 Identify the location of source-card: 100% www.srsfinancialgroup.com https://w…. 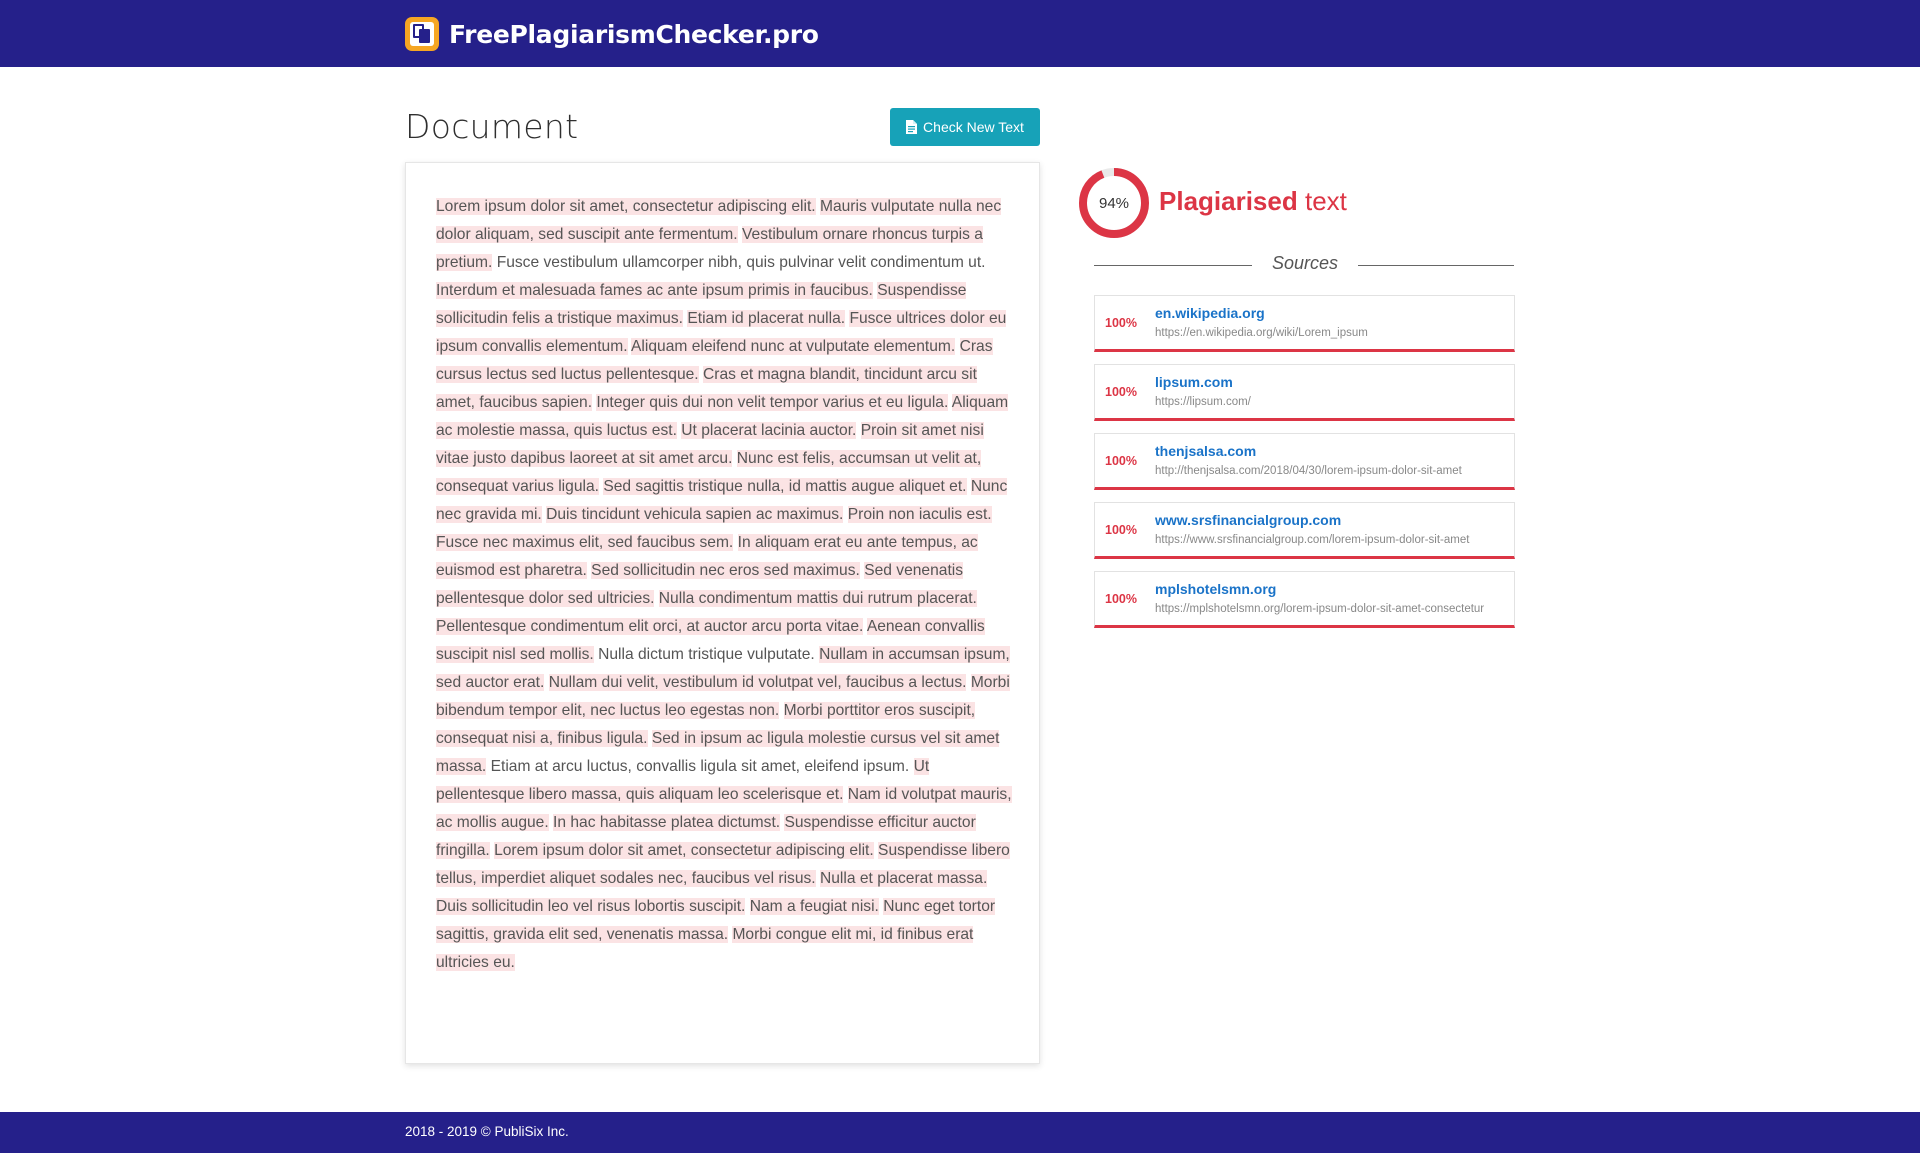
(1304, 530).